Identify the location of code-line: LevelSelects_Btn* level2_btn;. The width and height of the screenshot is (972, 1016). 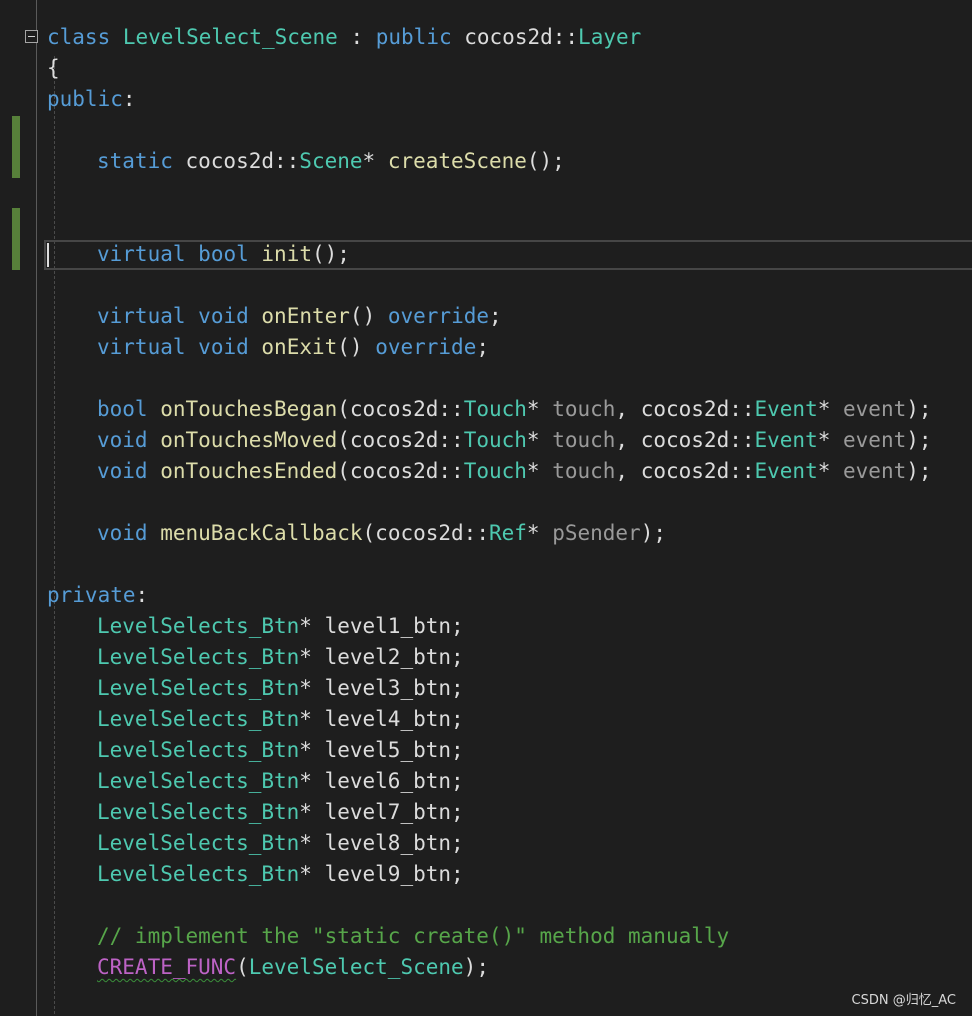
(489, 657).